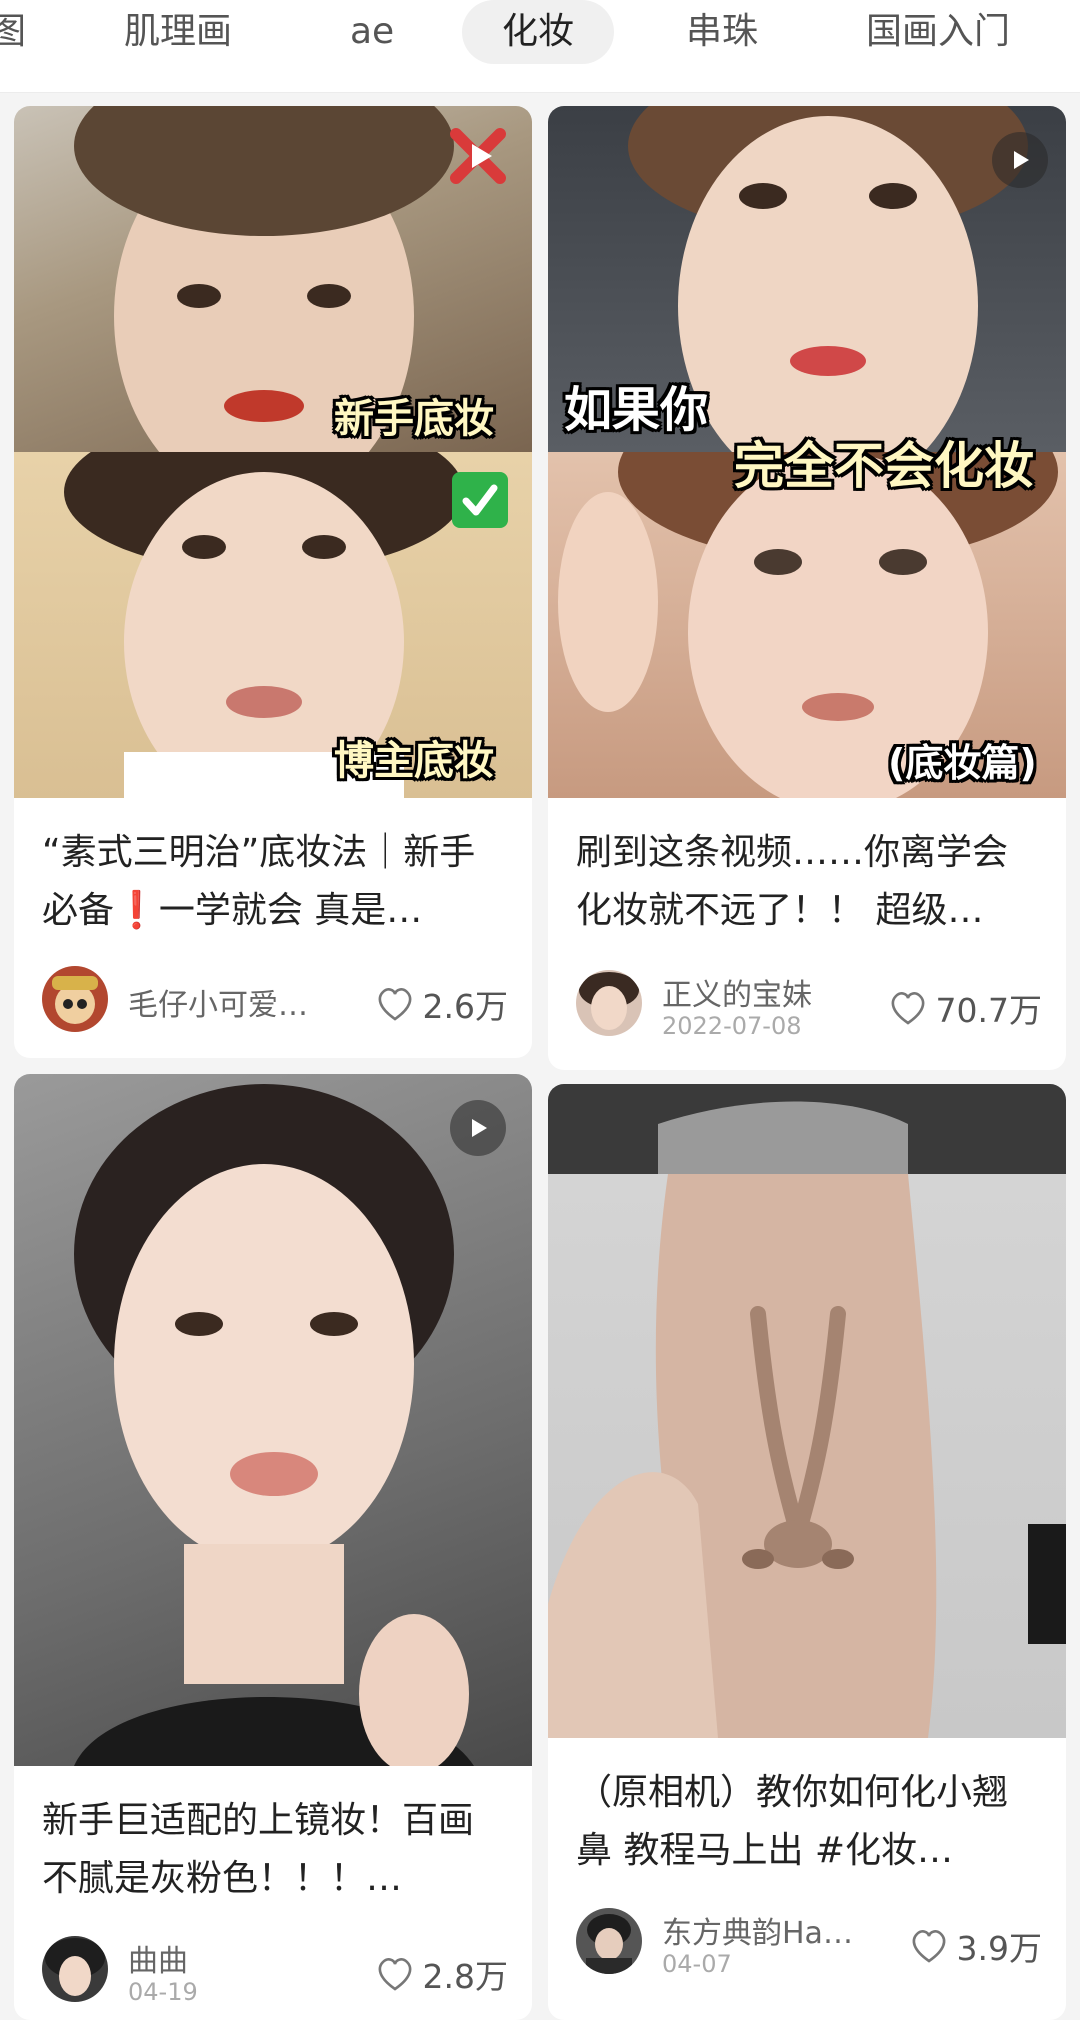 The image size is (1080, 2020). What do you see at coordinates (465, 1006) in the screenshot?
I see `like-count: 2.6万` at bounding box center [465, 1006].